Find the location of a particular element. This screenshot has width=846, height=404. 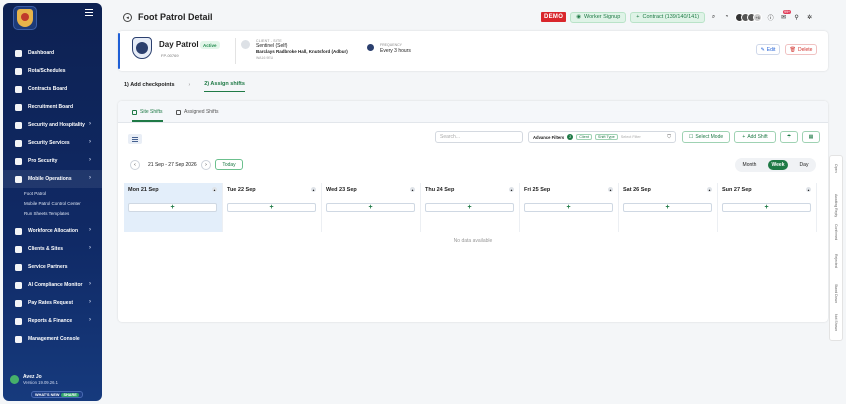

frequency-value: Every 3 hours is located at coordinates (395, 51).